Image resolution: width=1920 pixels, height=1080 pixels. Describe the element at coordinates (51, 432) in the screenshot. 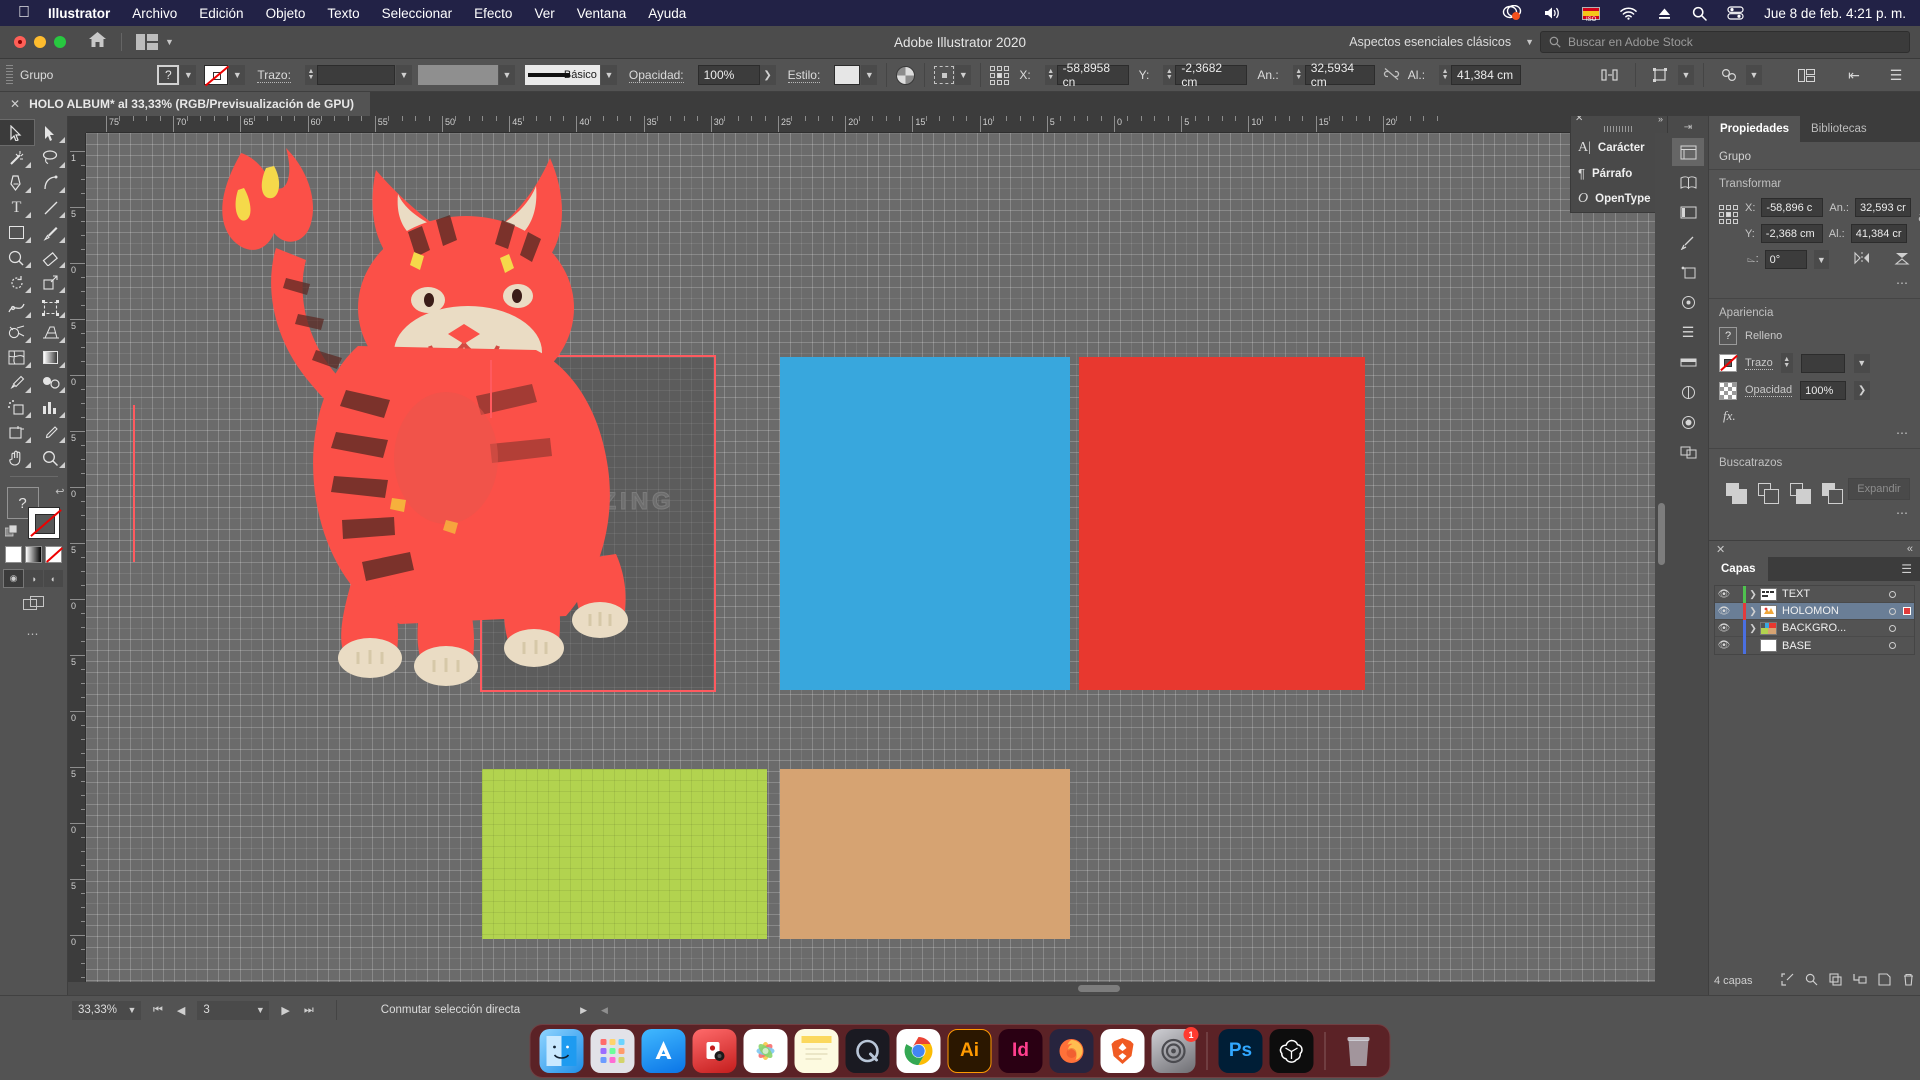

I see `slice-tool` at that location.